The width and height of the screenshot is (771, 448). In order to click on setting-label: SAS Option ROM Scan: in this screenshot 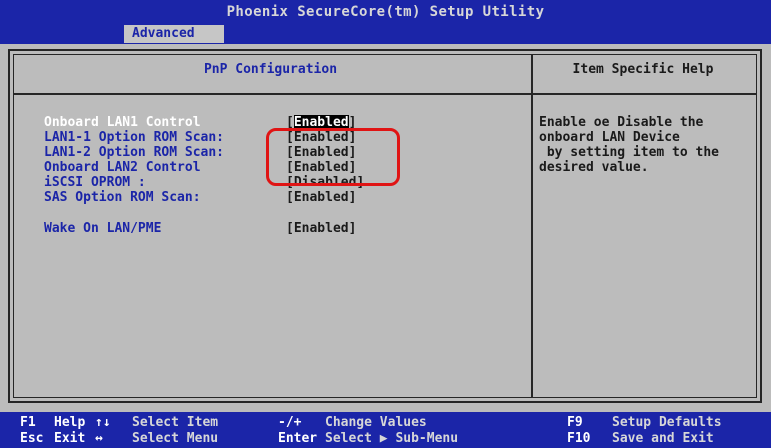, I will do `click(122, 197)`.